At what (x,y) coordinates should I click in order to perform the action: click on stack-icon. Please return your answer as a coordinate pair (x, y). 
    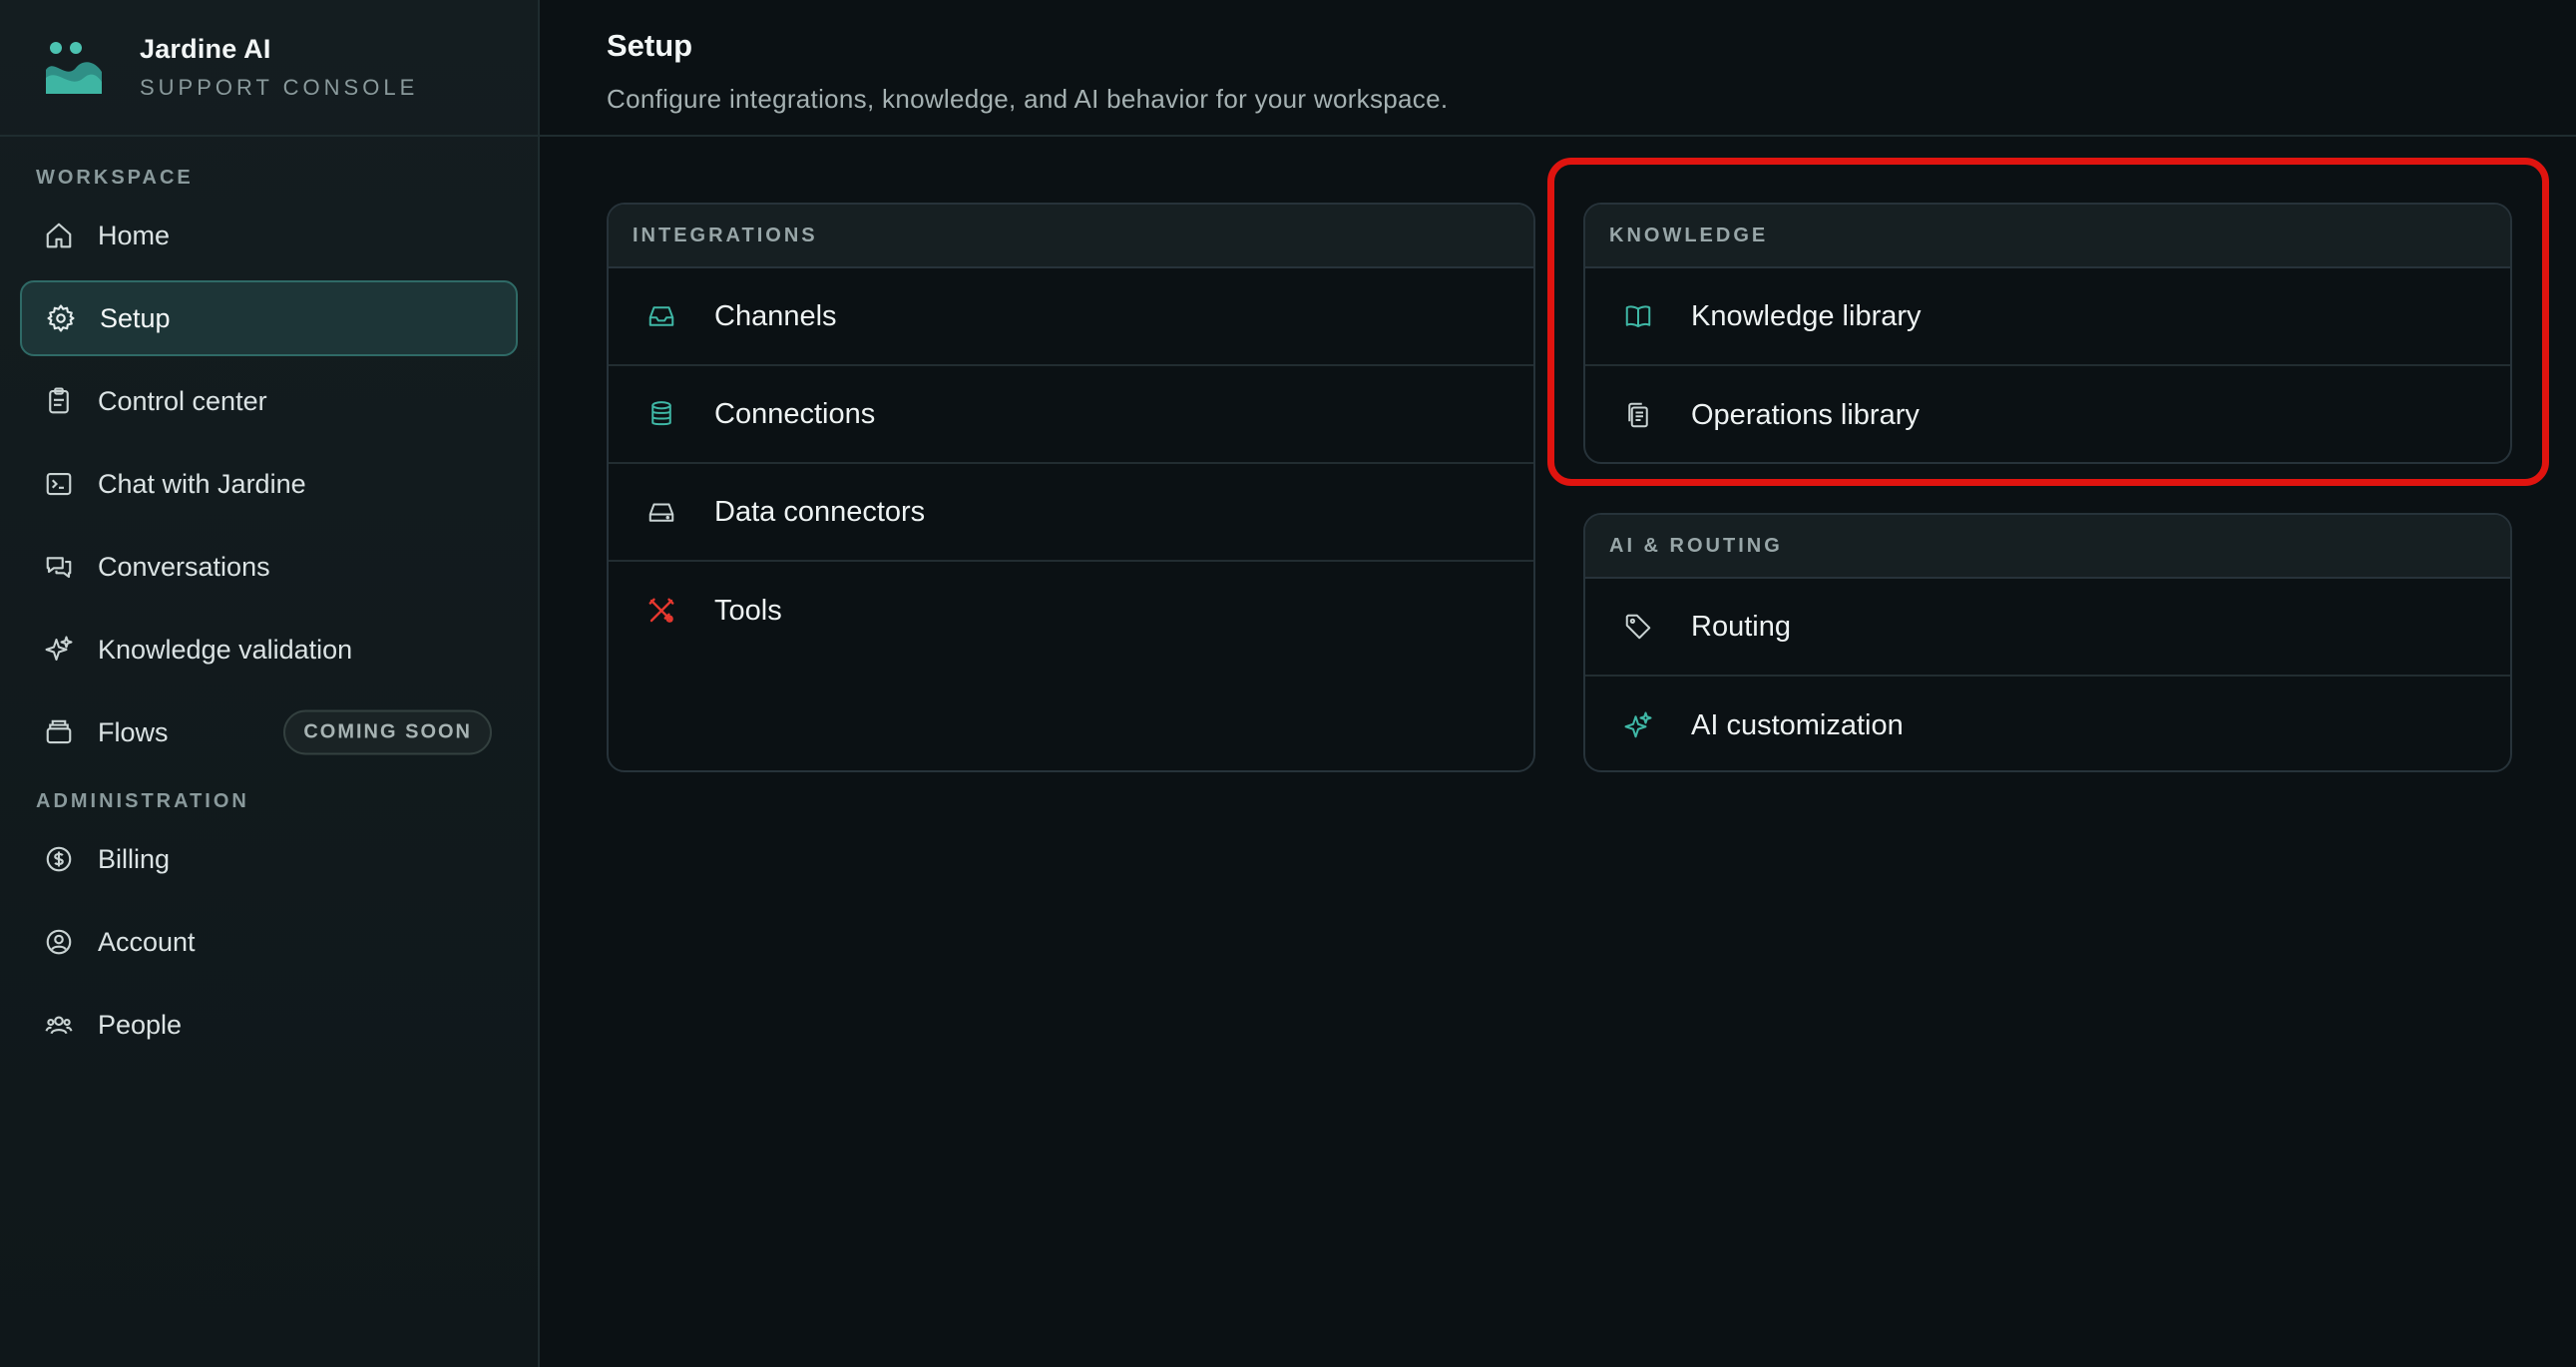
    Looking at the image, I should click on (59, 731).